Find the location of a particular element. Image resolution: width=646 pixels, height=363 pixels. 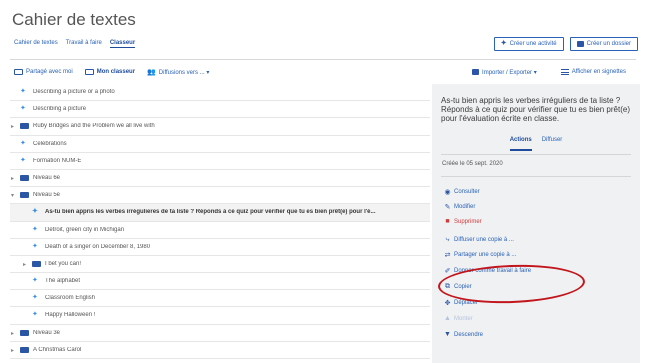

my-binder-label: Mon classeur is located at coordinates (116, 72).